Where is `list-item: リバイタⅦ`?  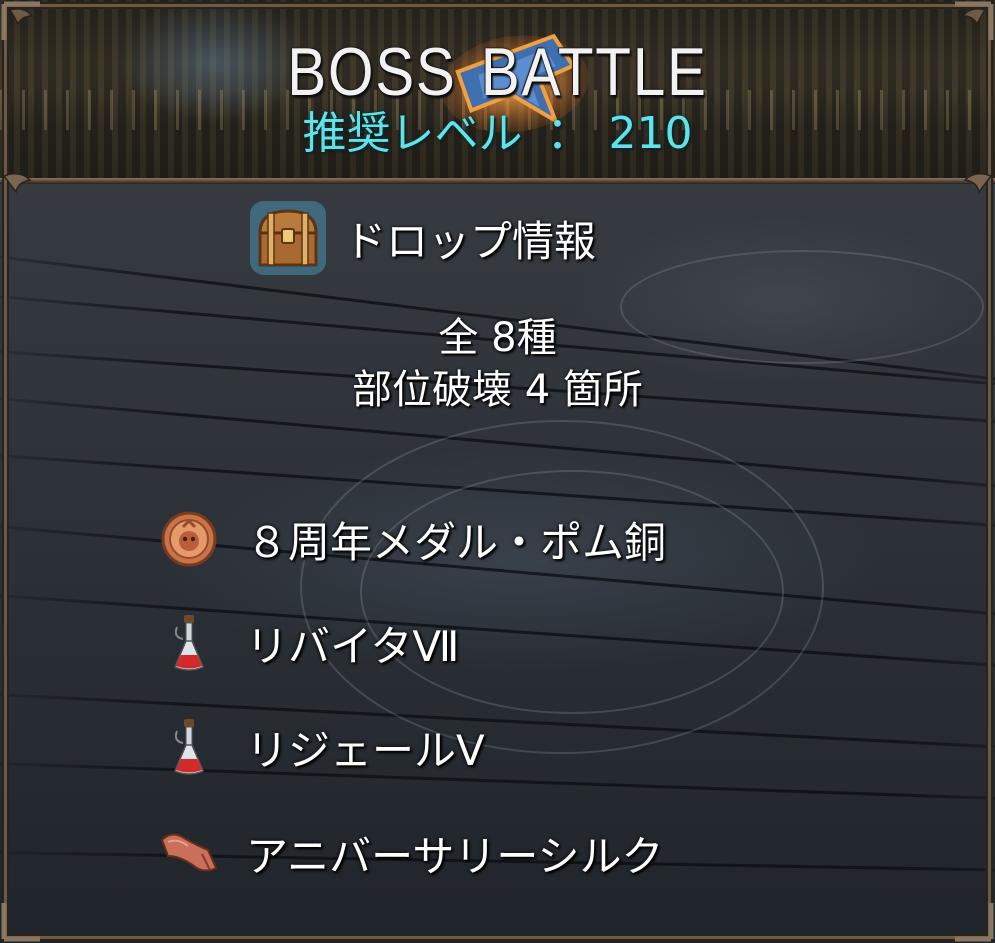
list-item: リバイタⅦ is located at coordinates (308, 643).